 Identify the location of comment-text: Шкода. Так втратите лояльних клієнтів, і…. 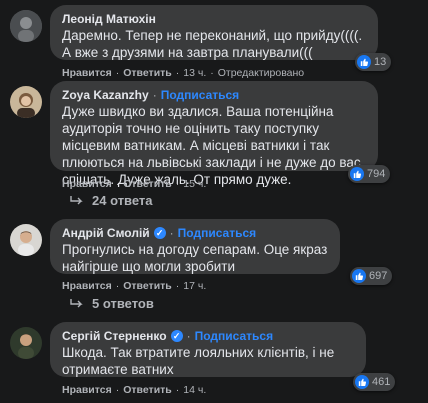
(198, 361).